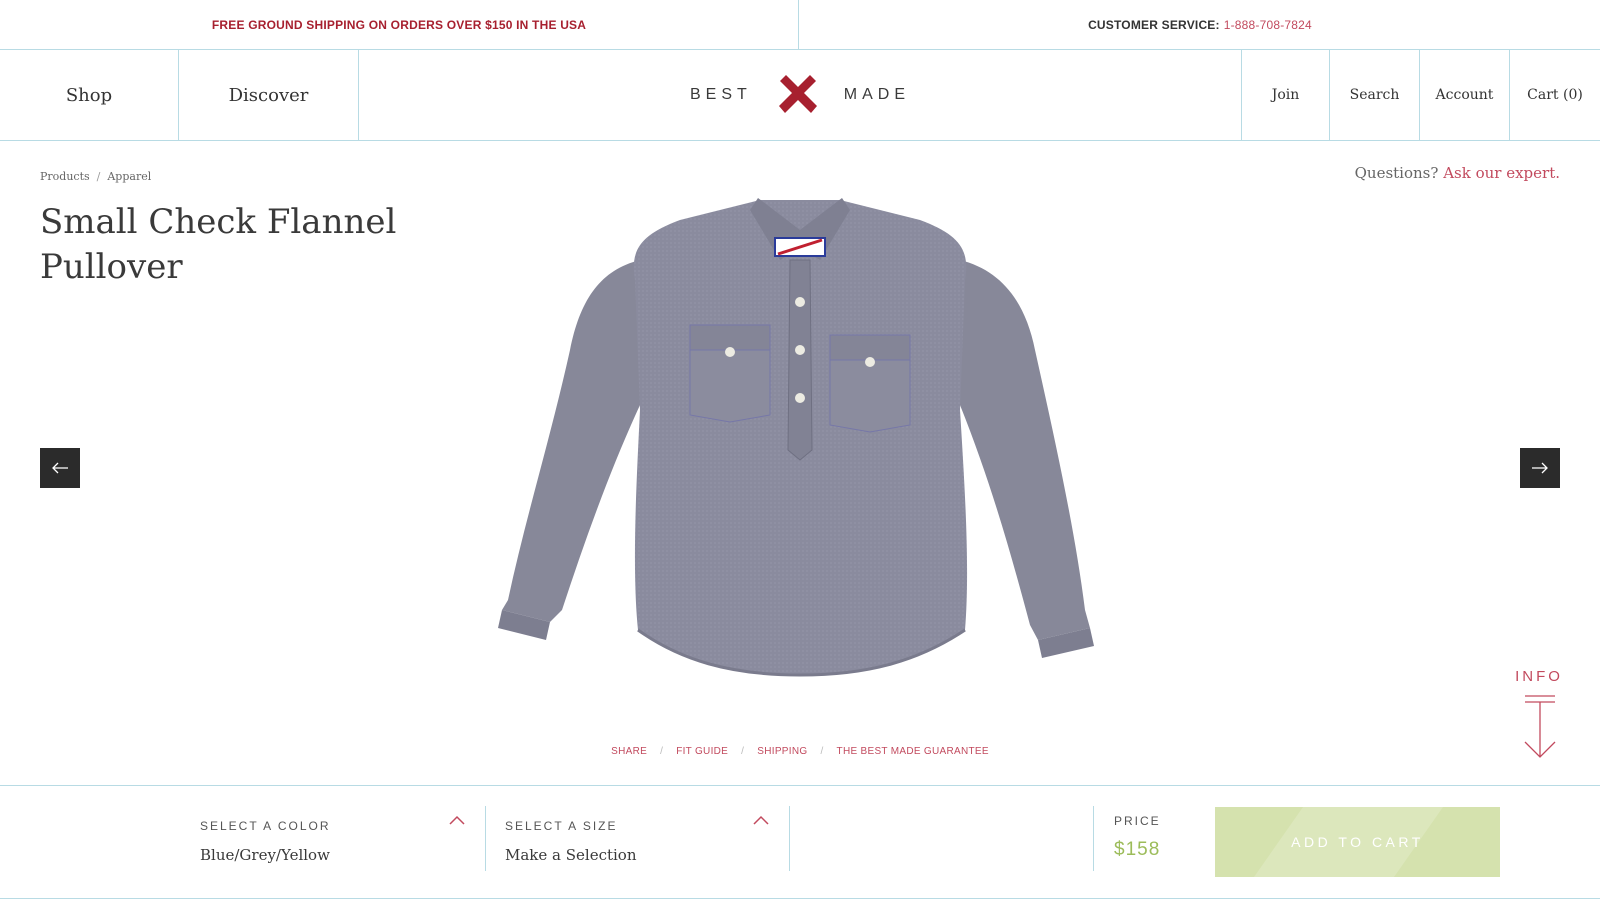  I want to click on carousel-next-button, so click(1540, 468).